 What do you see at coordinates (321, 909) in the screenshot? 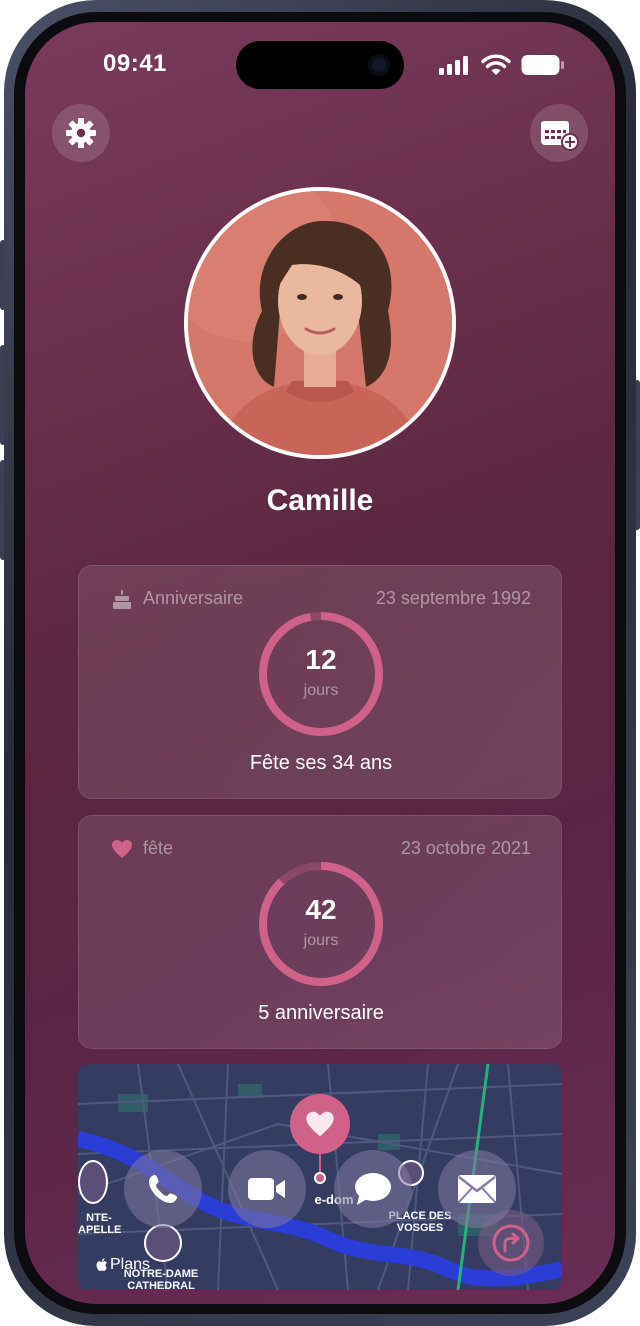
I see `days-count: 42` at bounding box center [321, 909].